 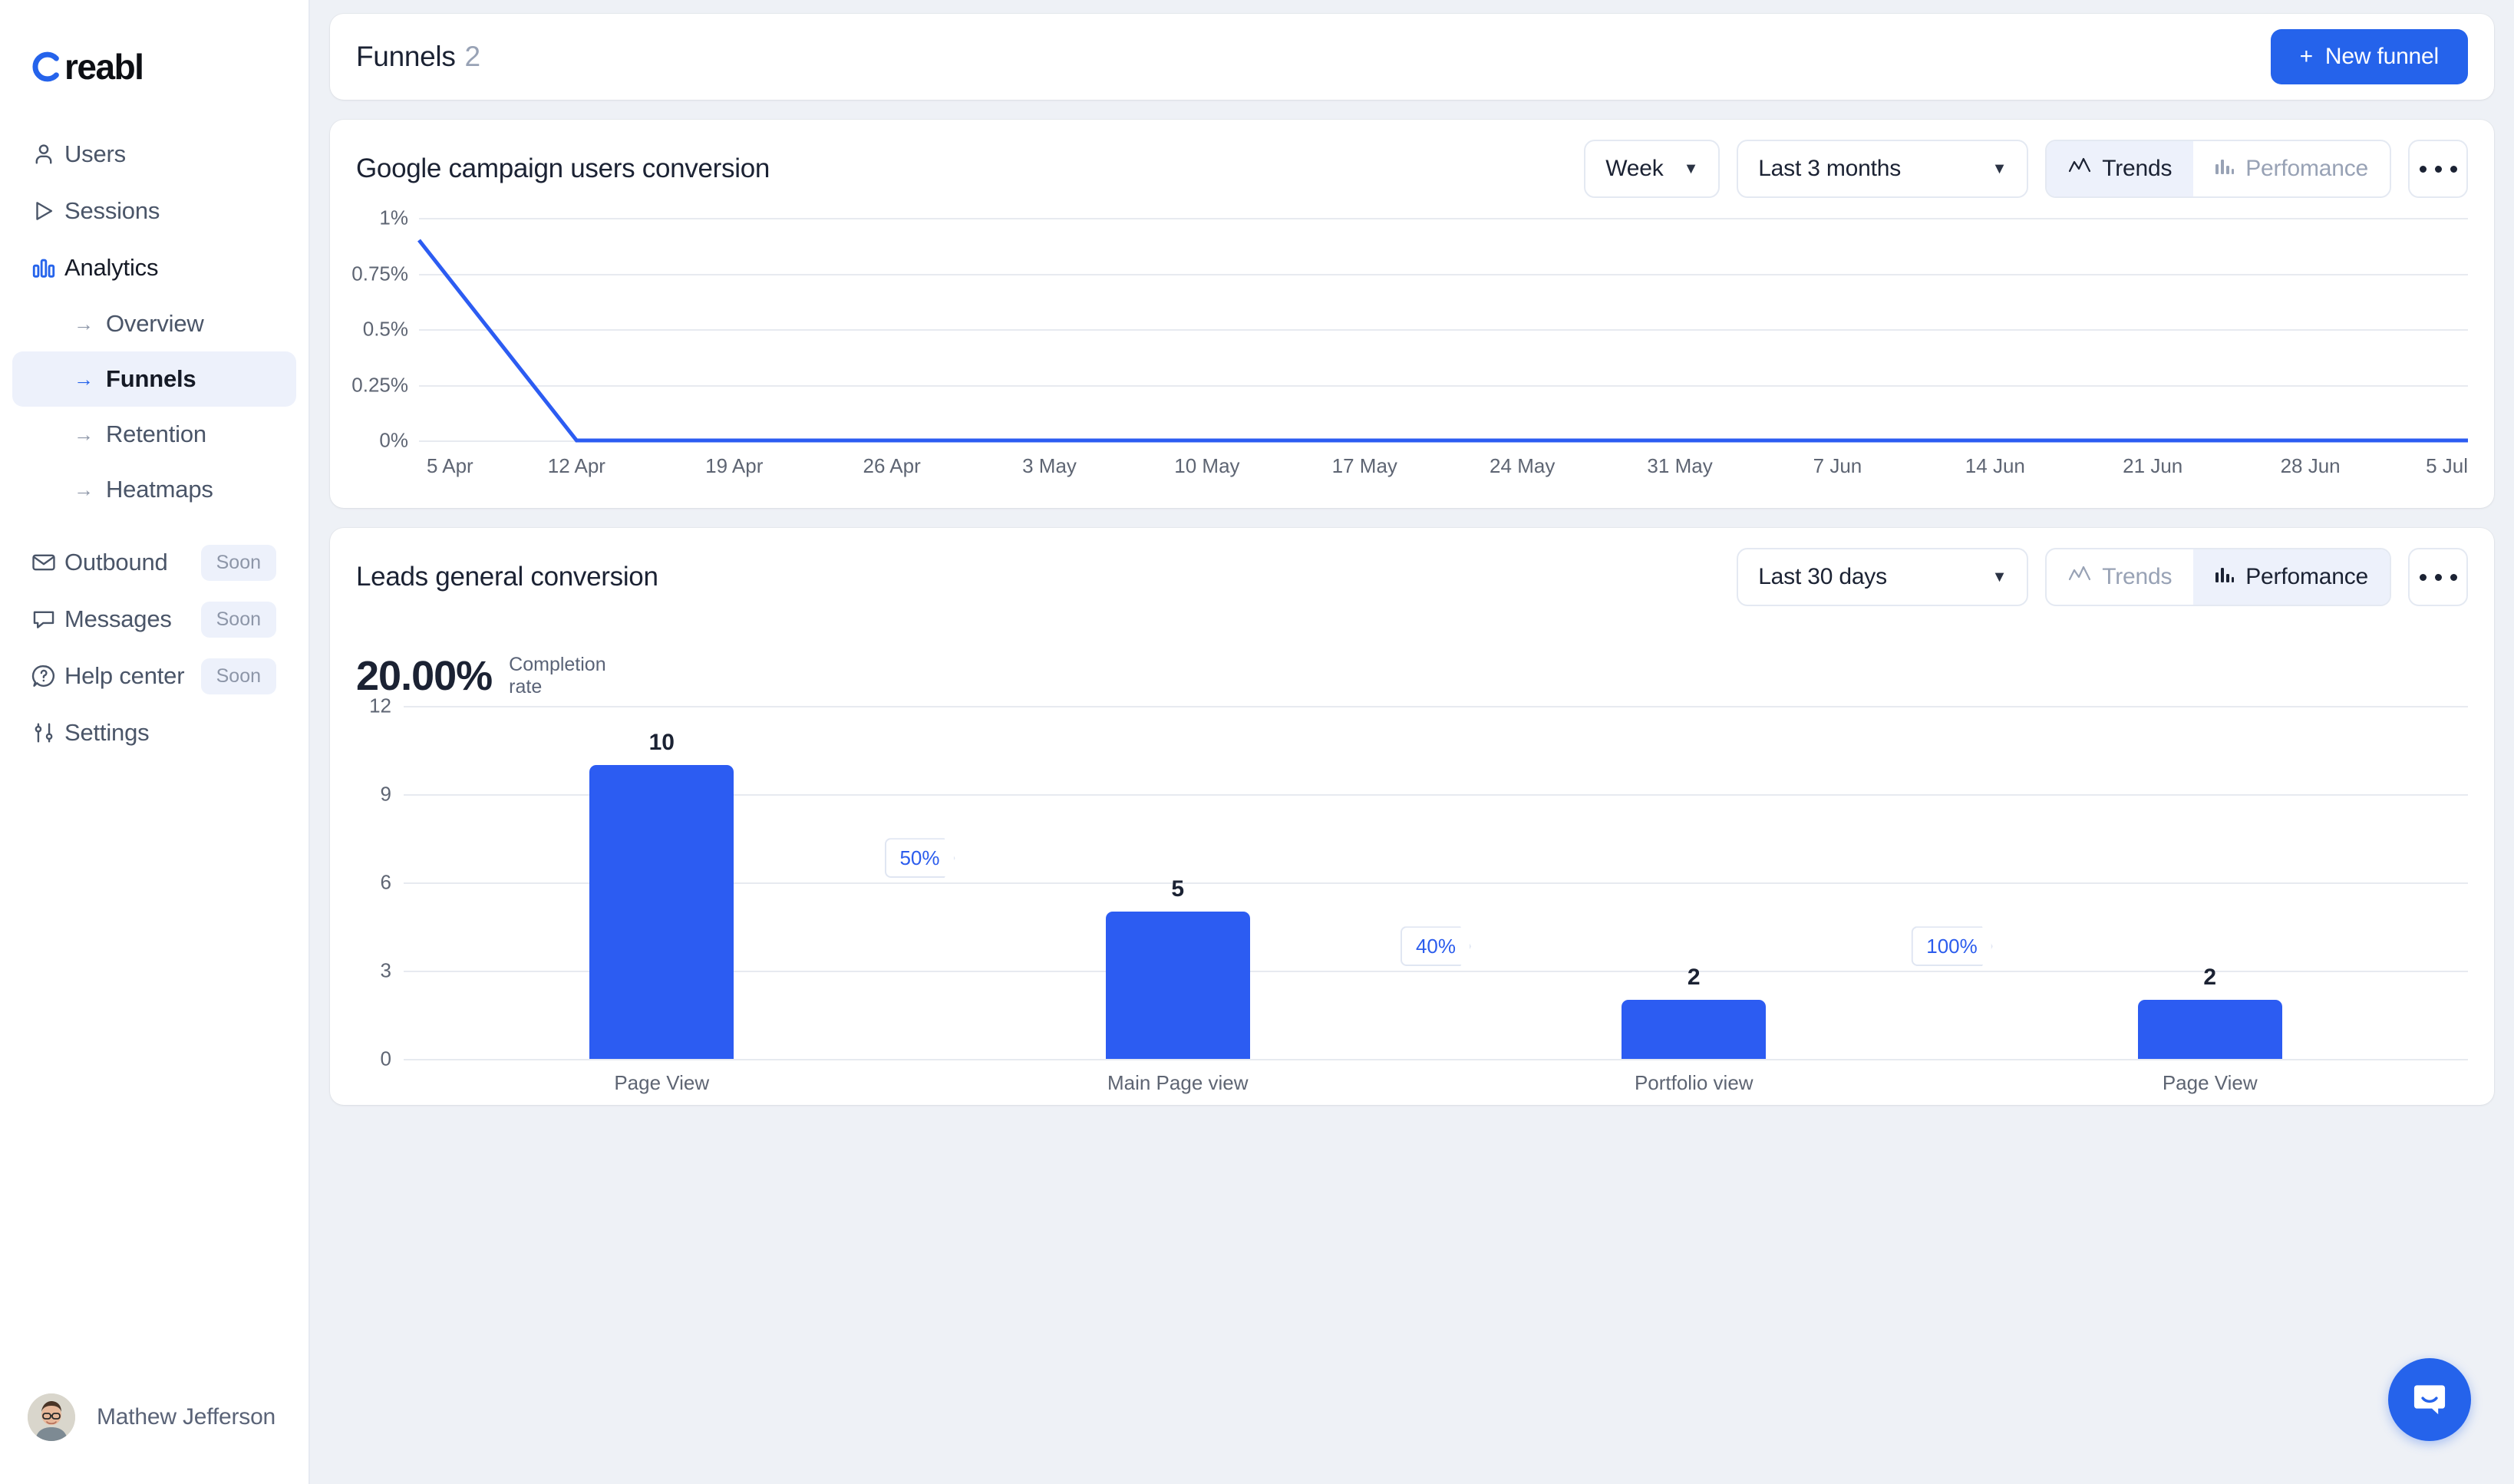 What do you see at coordinates (892, 465) in the screenshot?
I see `x-axis-tick-label: 26 Apr` at bounding box center [892, 465].